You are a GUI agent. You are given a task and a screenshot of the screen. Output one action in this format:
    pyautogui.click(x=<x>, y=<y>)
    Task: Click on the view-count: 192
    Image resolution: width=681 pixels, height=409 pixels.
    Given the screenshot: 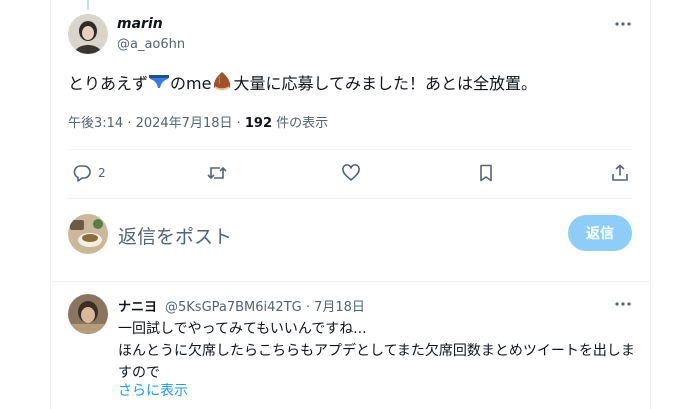 What is the action you would take?
    pyautogui.click(x=258, y=123)
    